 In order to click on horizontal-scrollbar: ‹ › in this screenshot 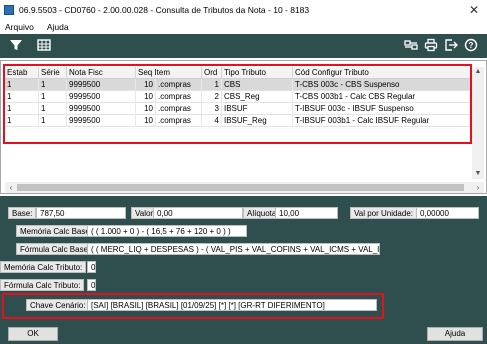, I will do `click(244, 187)`.